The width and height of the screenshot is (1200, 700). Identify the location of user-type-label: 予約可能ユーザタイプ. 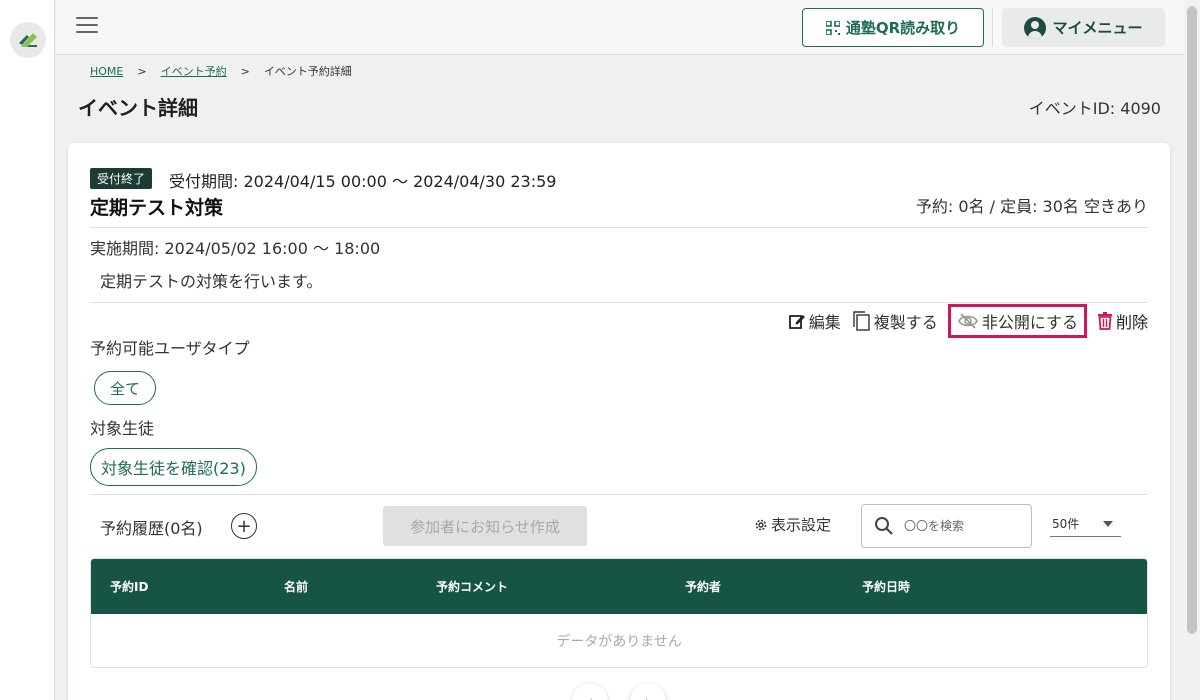
(170, 348).